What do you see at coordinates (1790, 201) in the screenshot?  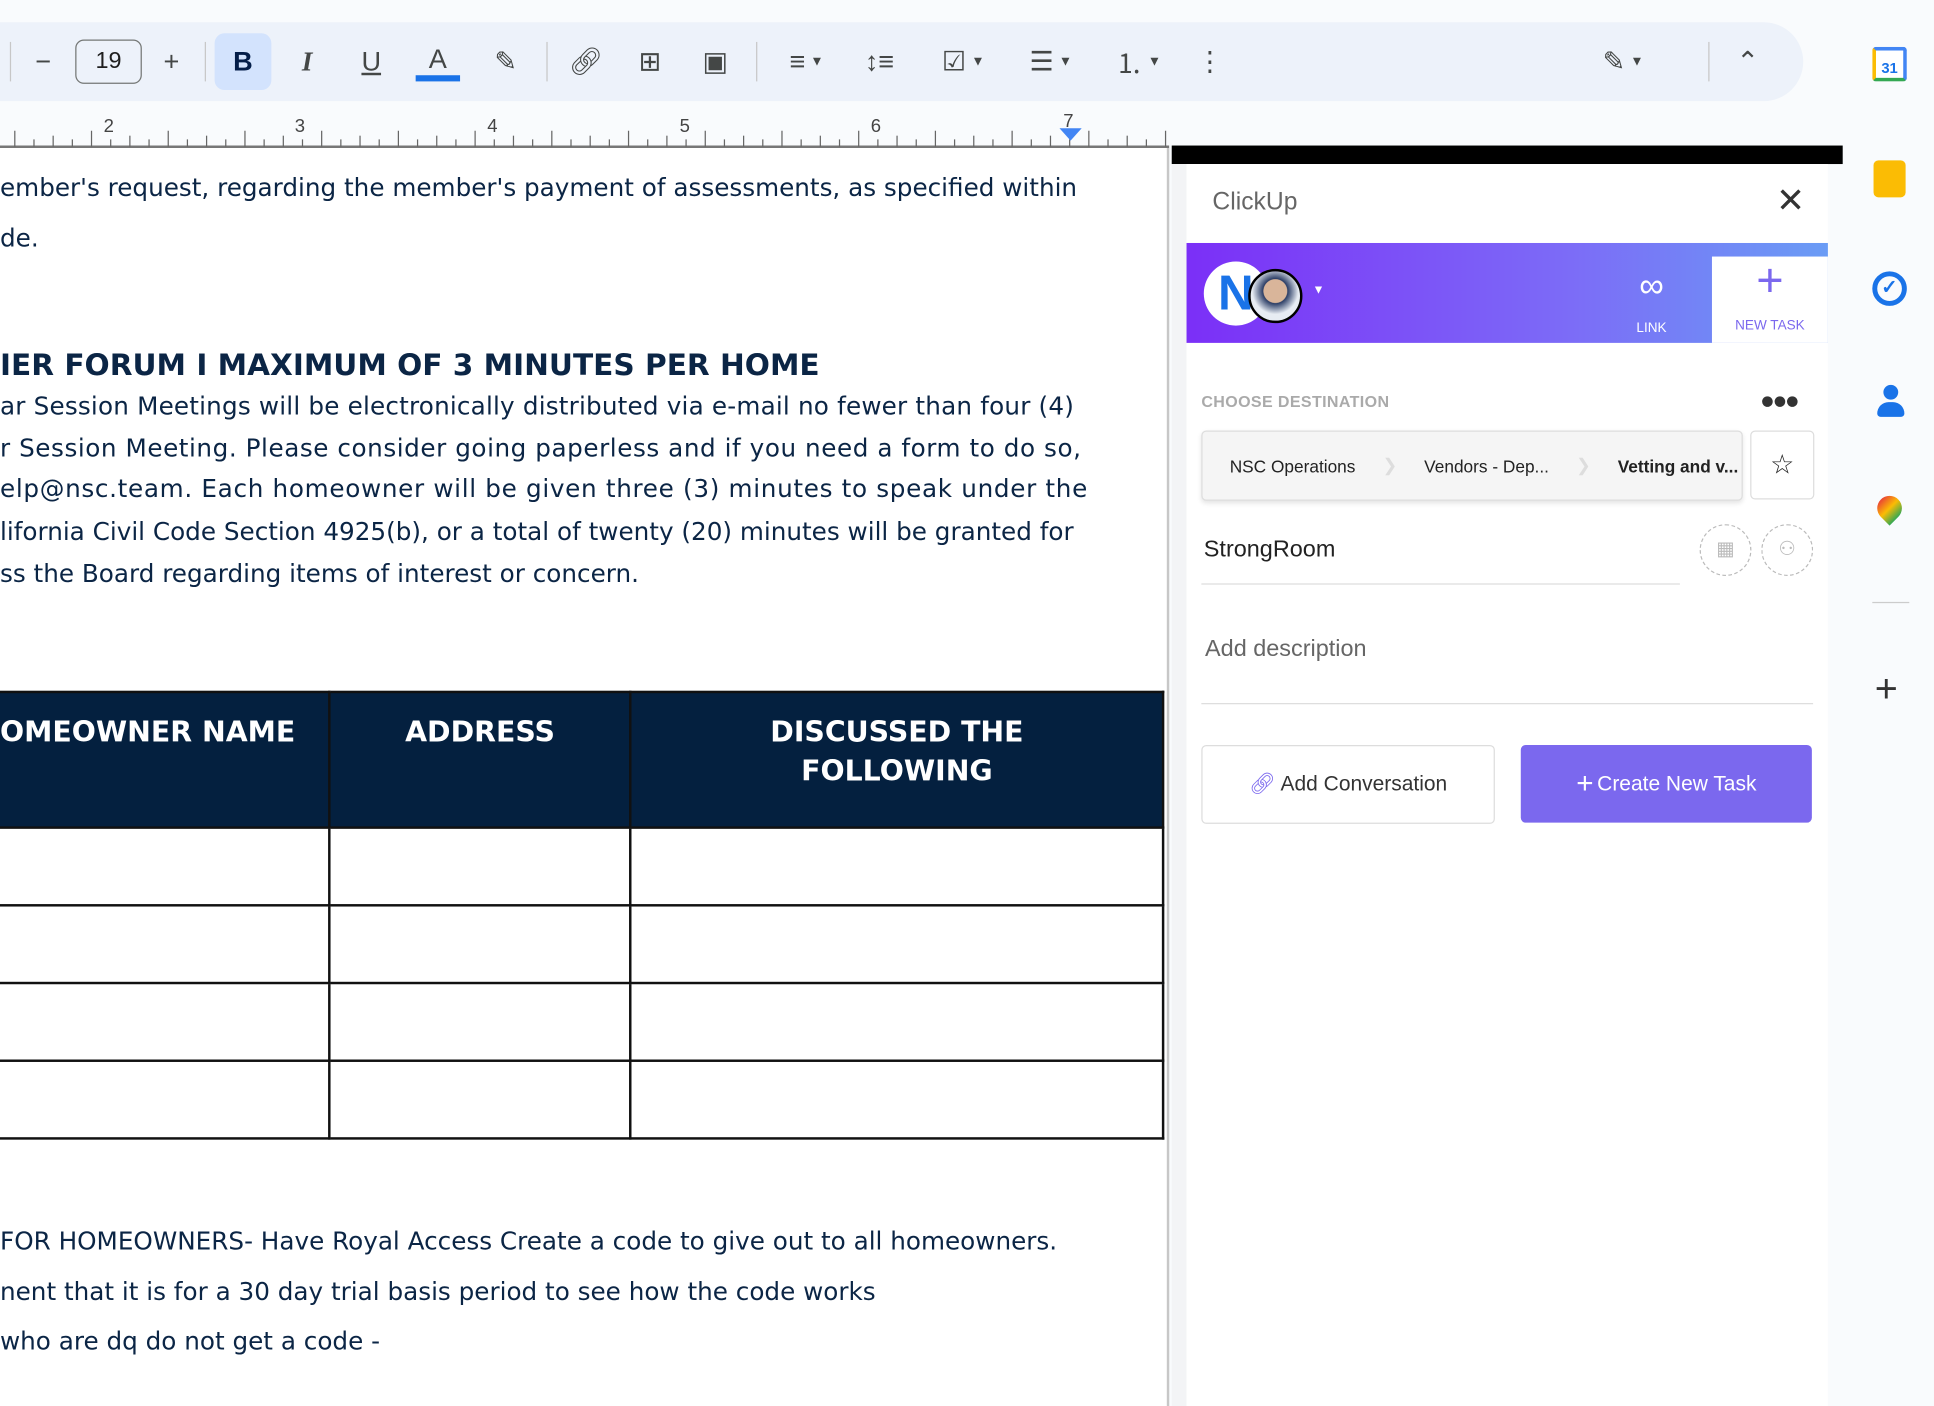 I see `close-icon: ✕` at bounding box center [1790, 201].